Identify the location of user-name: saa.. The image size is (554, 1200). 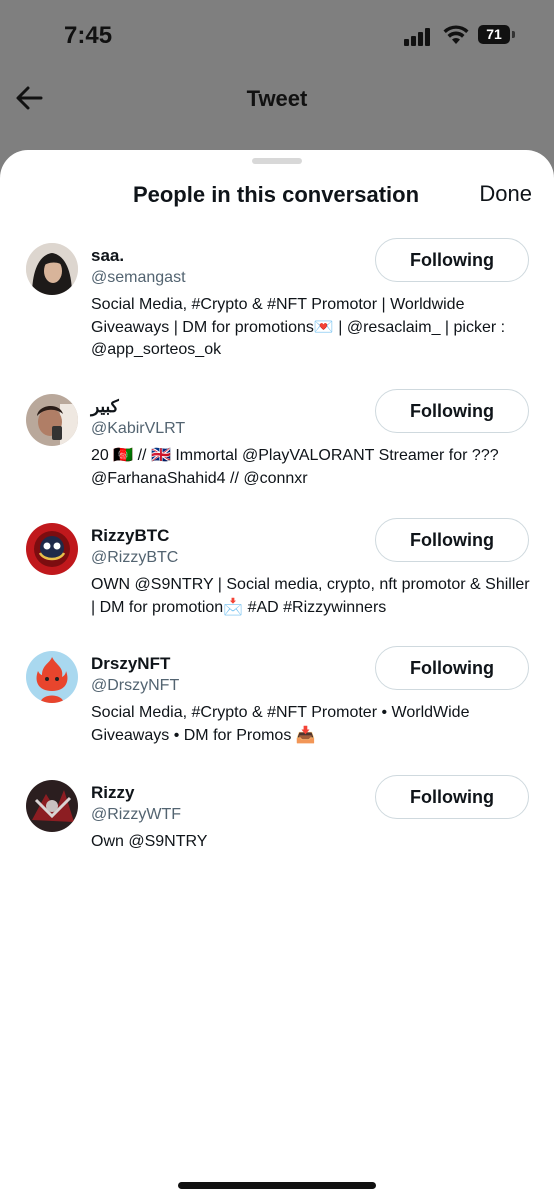
(107, 256).